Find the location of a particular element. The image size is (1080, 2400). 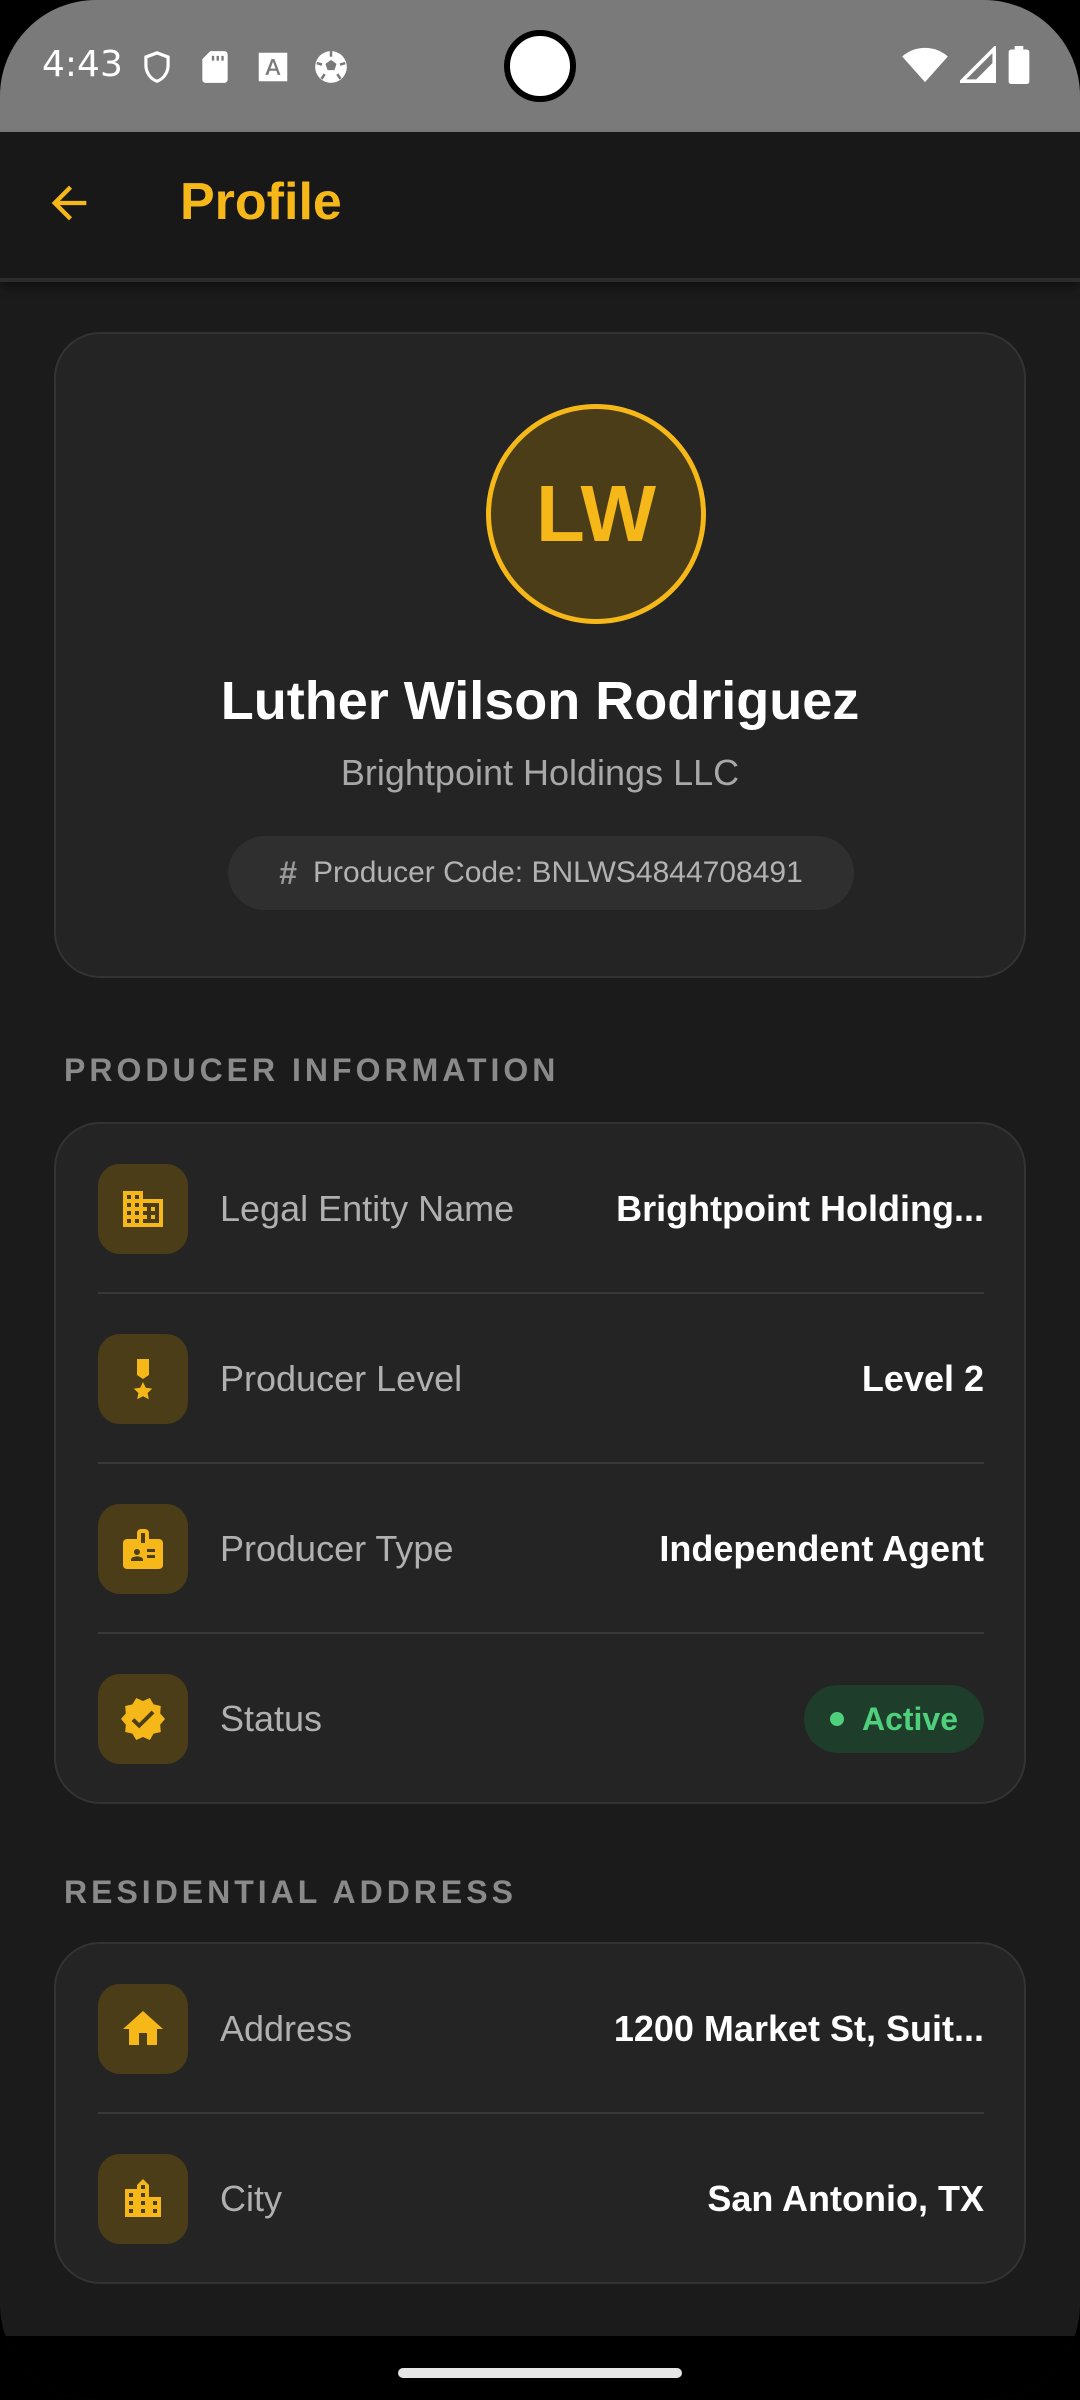

soccer-ball-icon is located at coordinates (331, 67).